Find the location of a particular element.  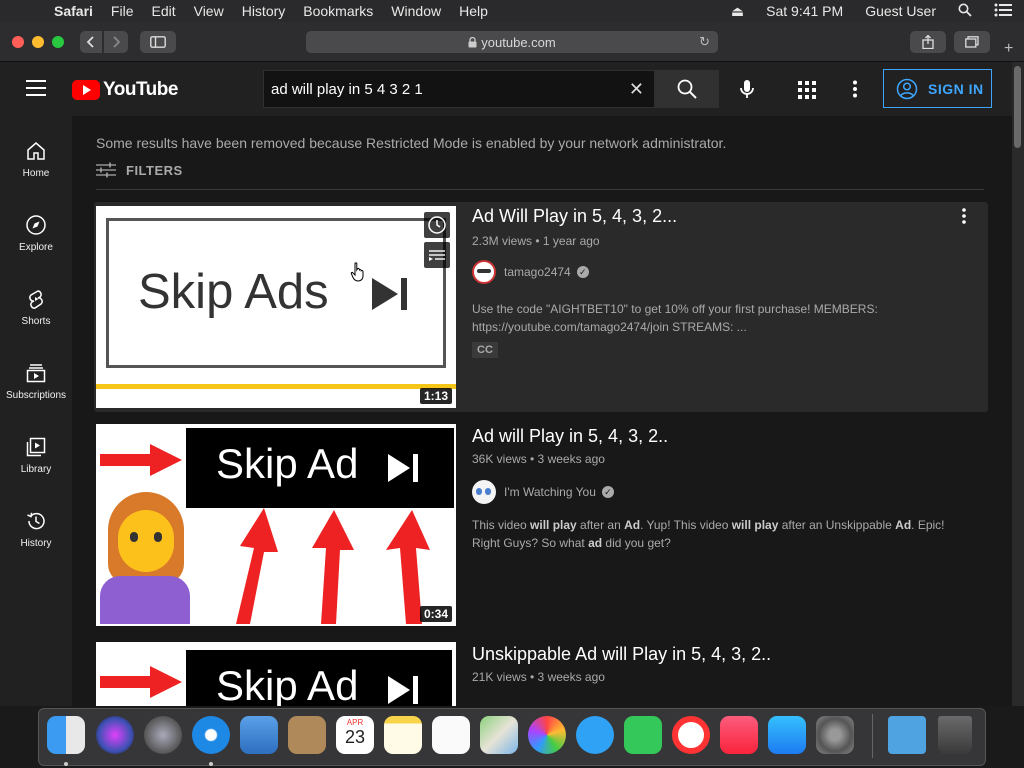

sidebar-item-library: Library is located at coordinates (36, 455).